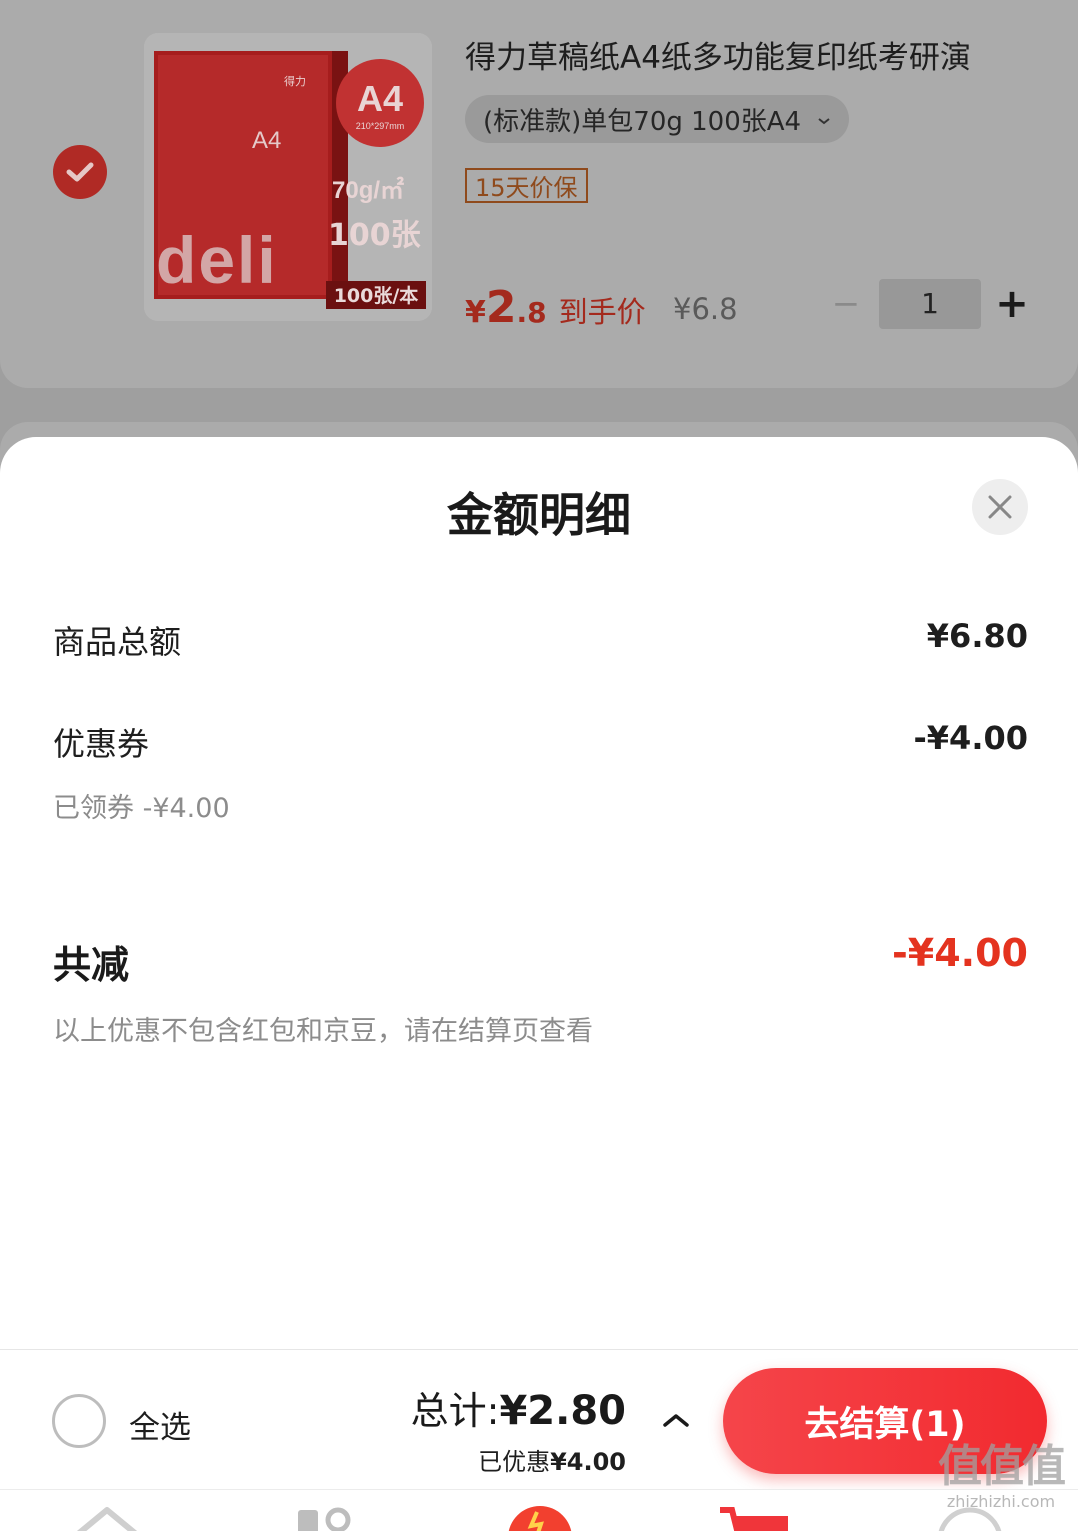  What do you see at coordinates (602, 312) in the screenshot?
I see `price-tag-label: 到手价` at bounding box center [602, 312].